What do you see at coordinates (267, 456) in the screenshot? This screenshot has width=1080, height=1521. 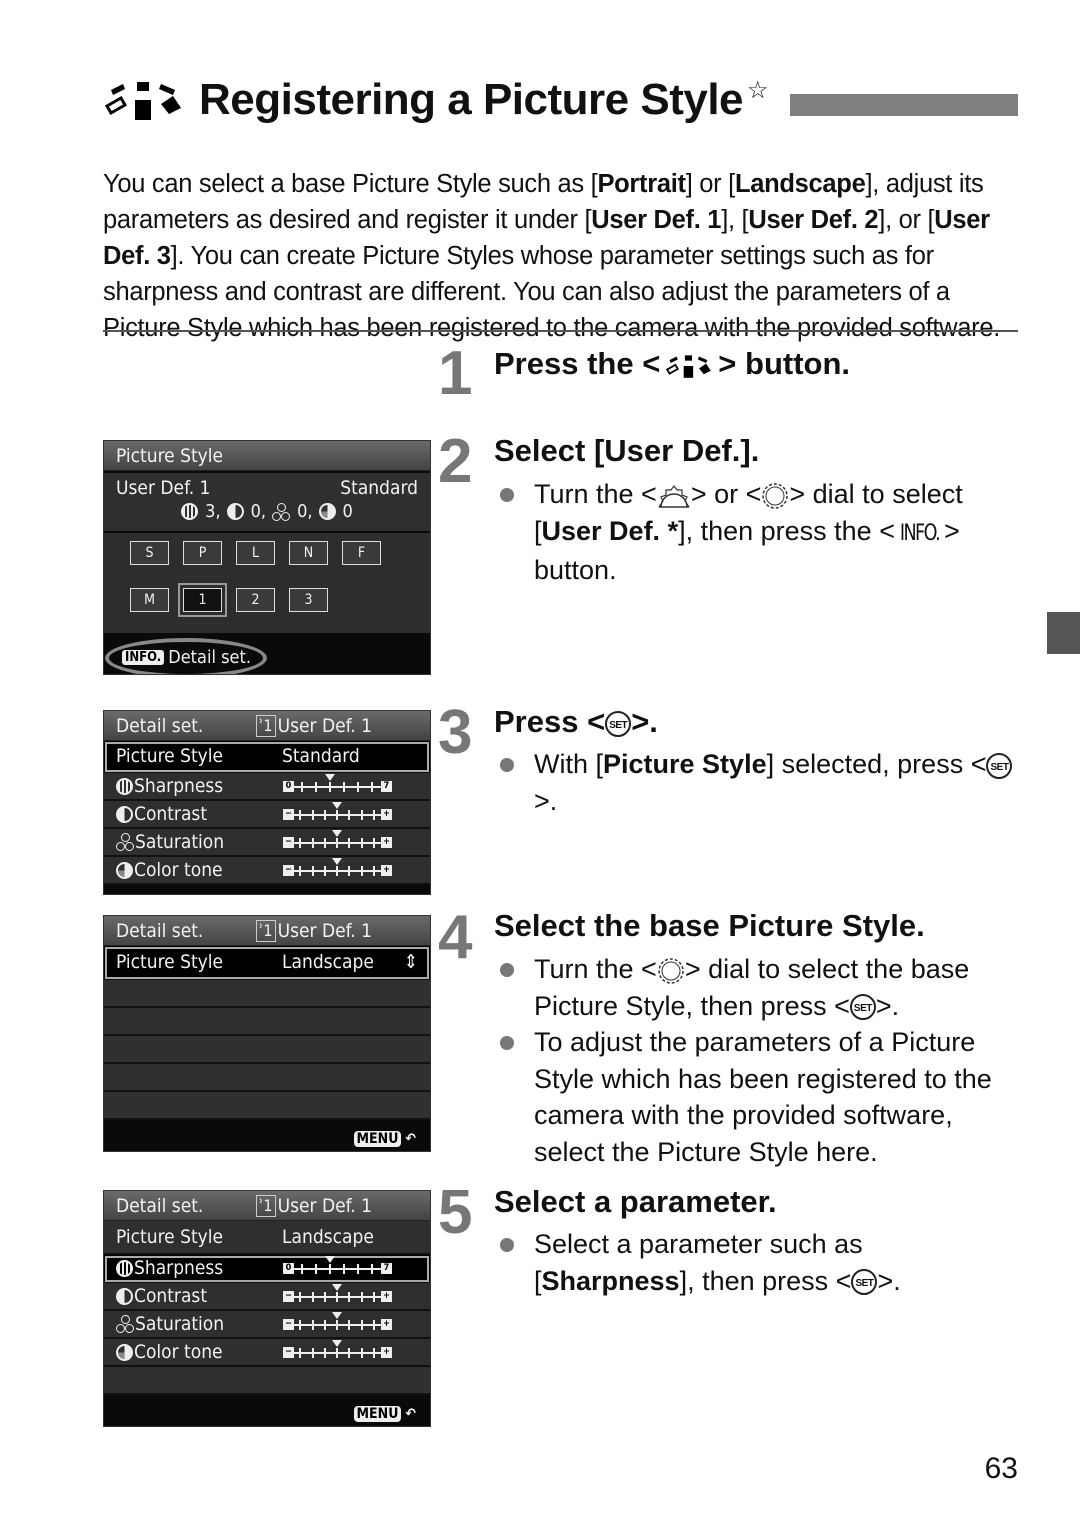 I see `screen-header: Picture Style` at bounding box center [267, 456].